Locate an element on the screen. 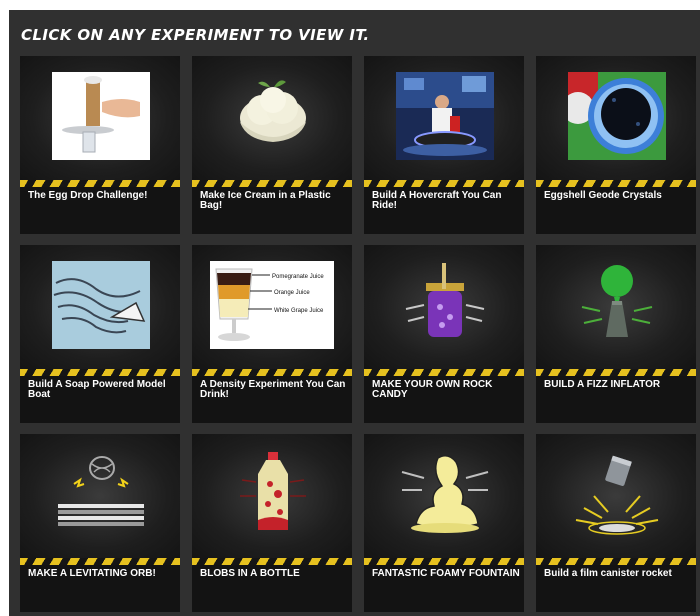 The width and height of the screenshot is (700, 616). experiment-title: Build a film canister rocket is located at coordinates (618, 574).